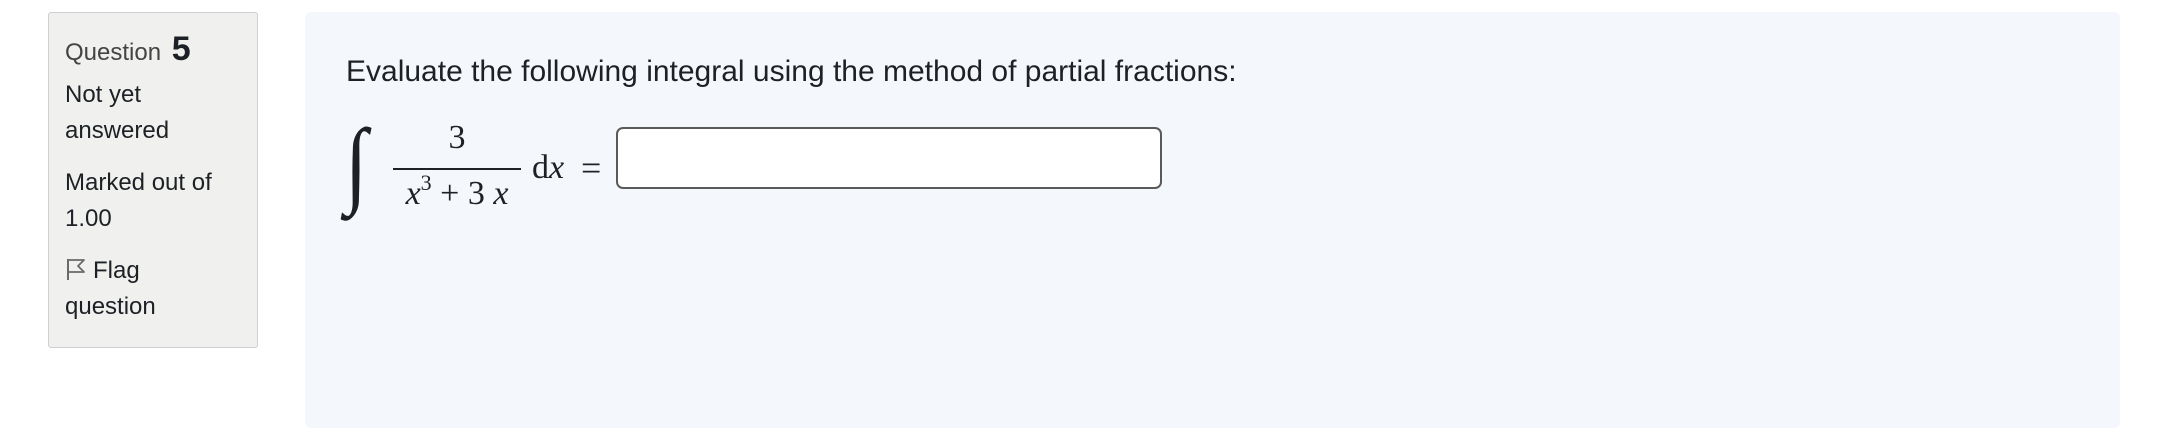  I want to click on question-number-heading: Question 5, so click(153, 51).